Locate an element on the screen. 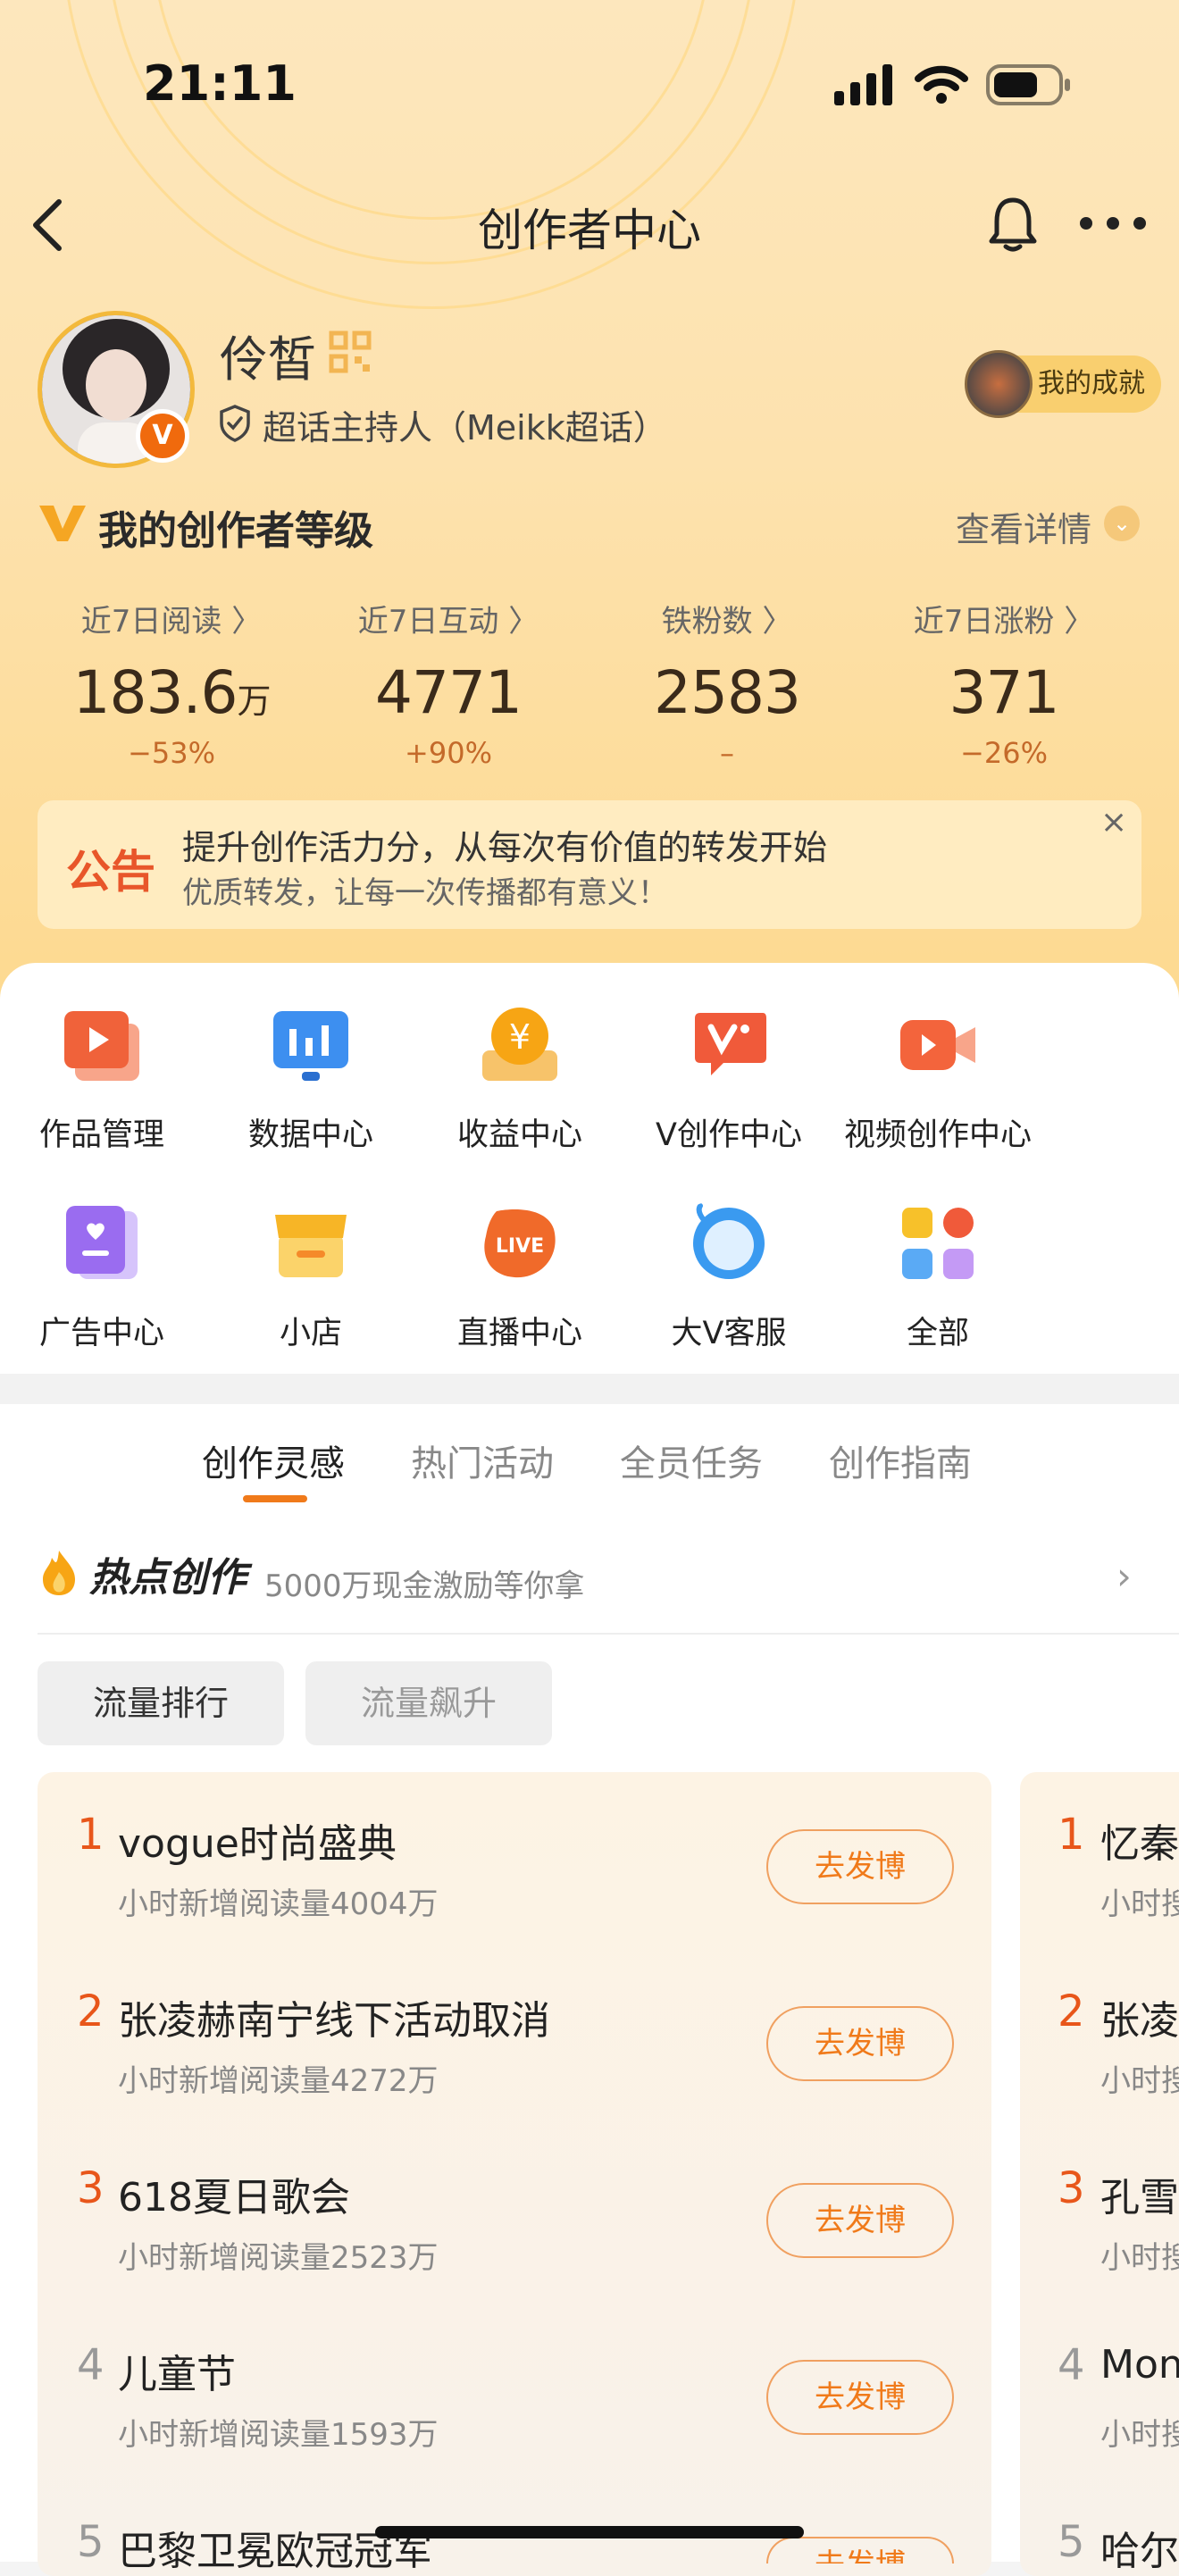  host-label: 超话主持人（Meikk超话） is located at coordinates (465, 428).